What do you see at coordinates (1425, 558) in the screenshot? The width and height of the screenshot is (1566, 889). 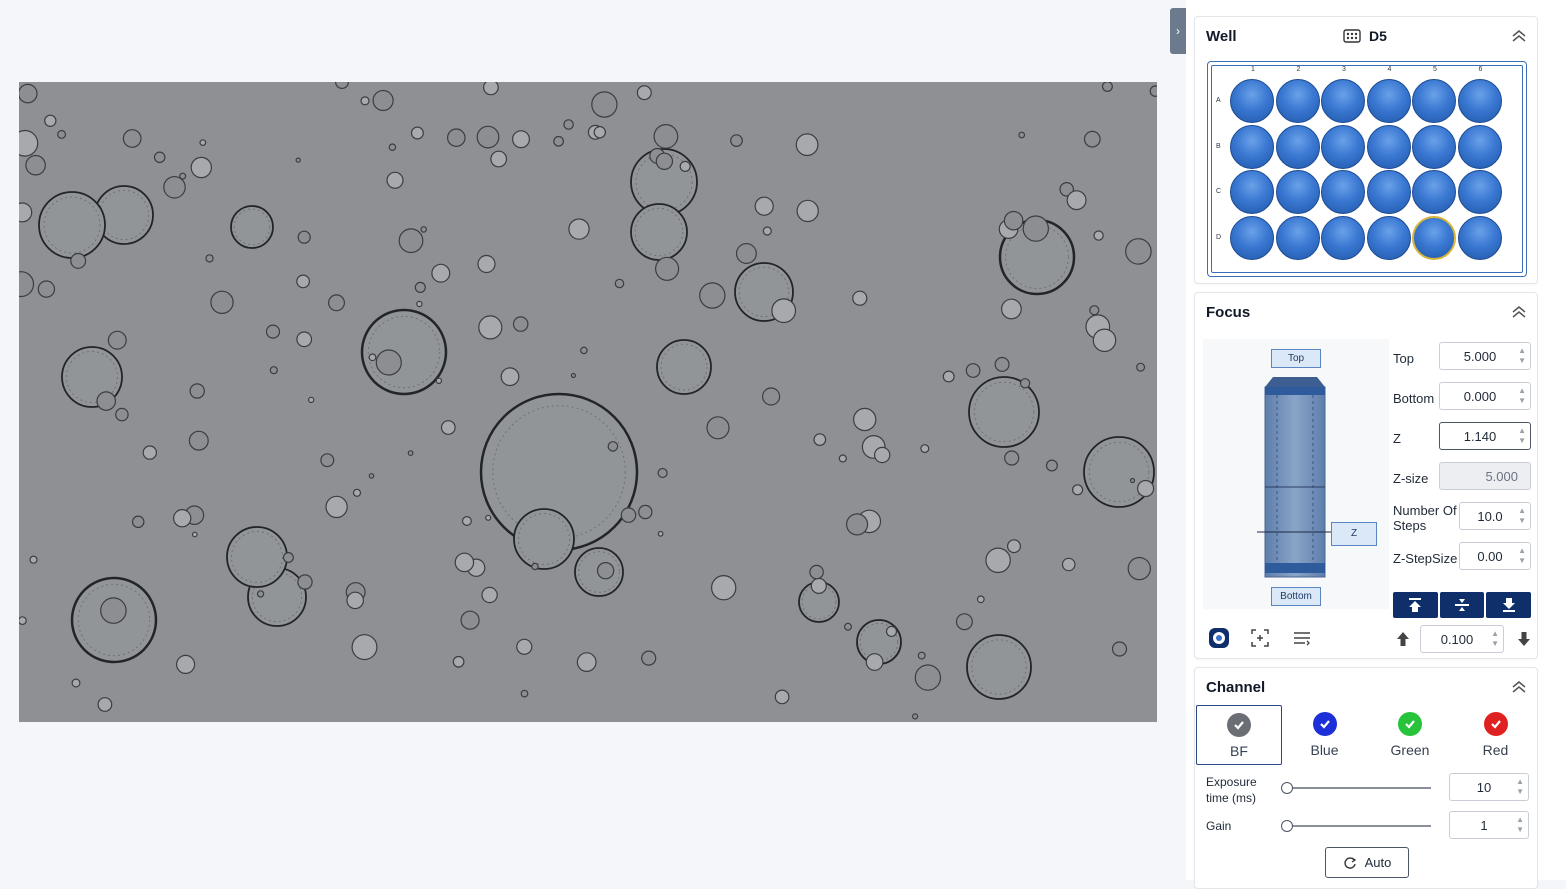 I see `stepsize-label: Z-StepSize` at bounding box center [1425, 558].